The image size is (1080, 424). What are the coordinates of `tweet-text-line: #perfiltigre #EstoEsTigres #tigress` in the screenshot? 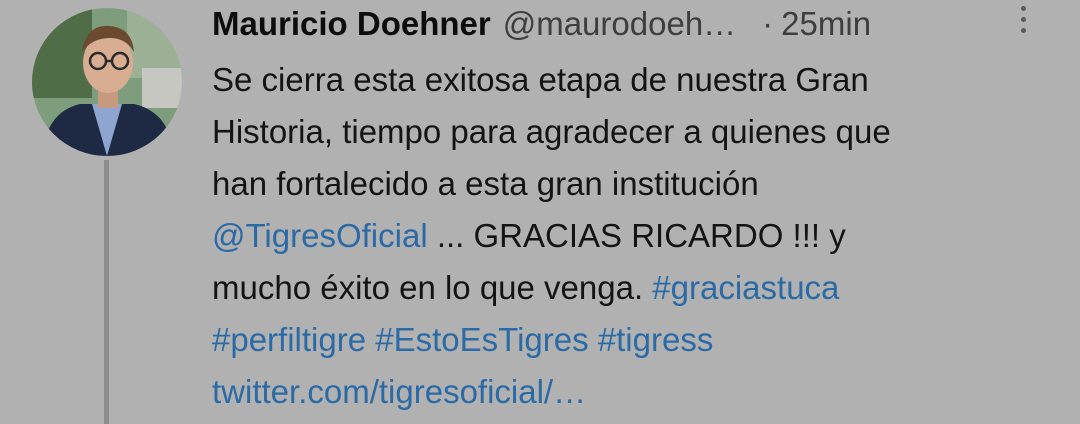 It's located at (637, 340).